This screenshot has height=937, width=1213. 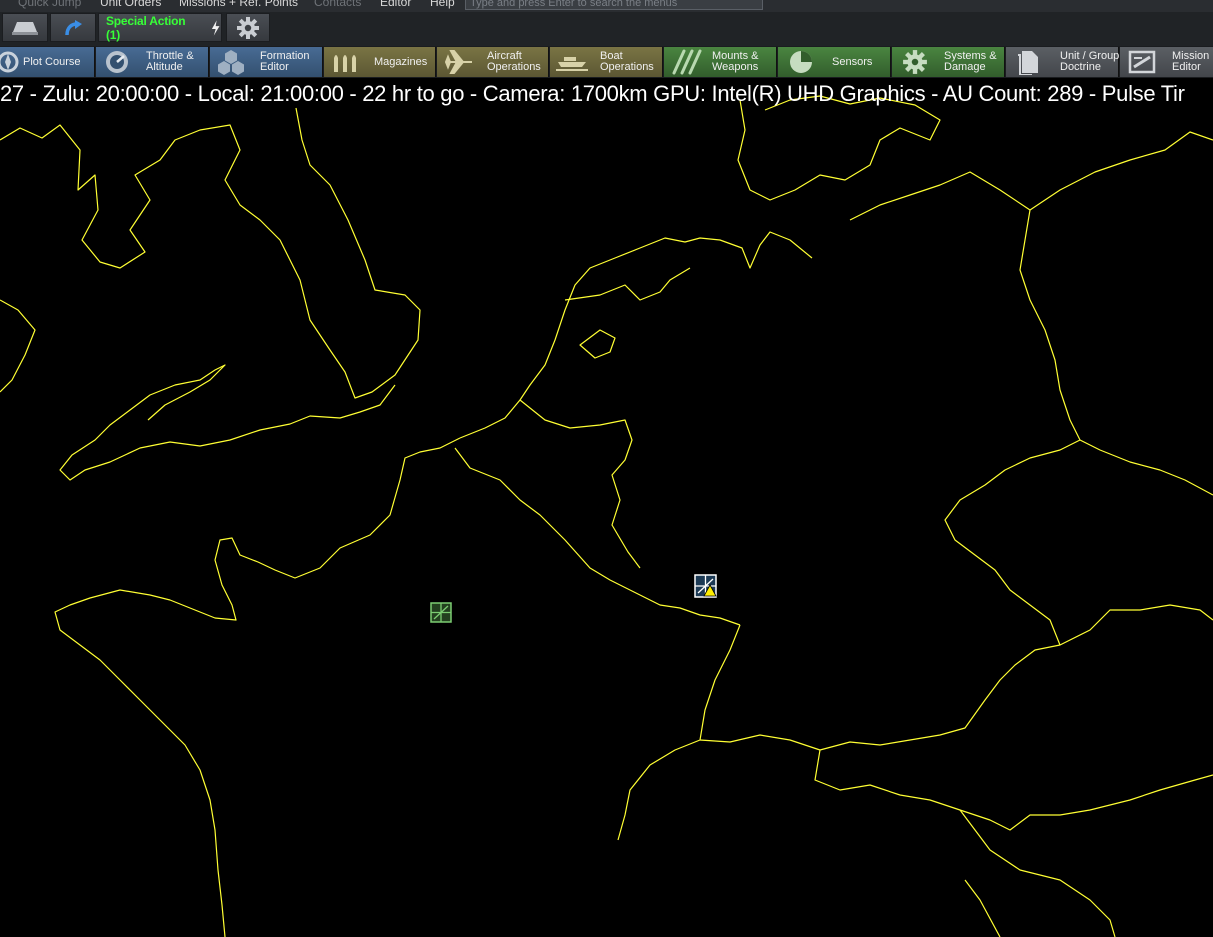 What do you see at coordinates (852, 61) in the screenshot?
I see `sensors-label: Sensors` at bounding box center [852, 61].